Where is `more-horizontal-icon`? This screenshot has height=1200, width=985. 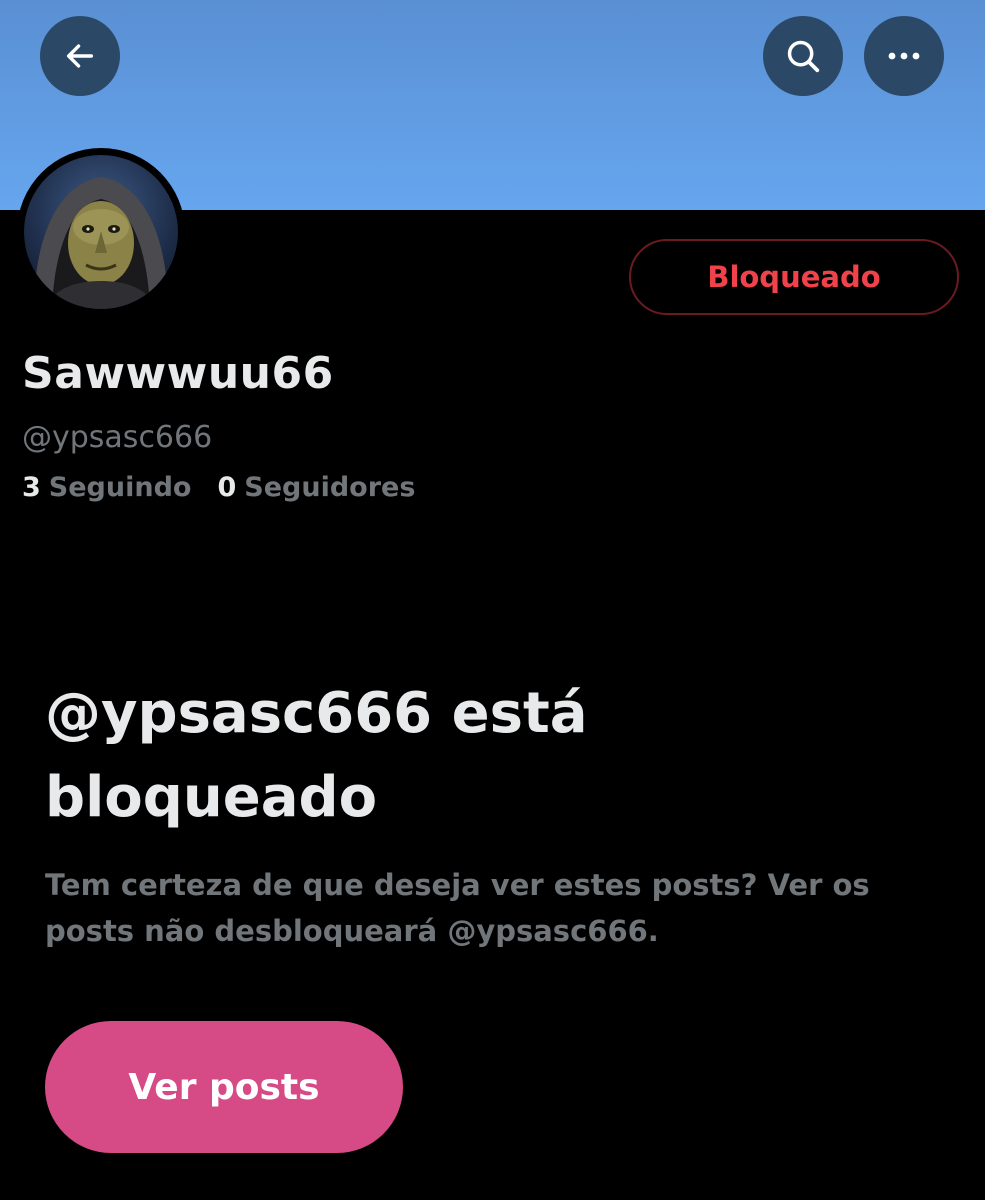 more-horizontal-icon is located at coordinates (904, 56).